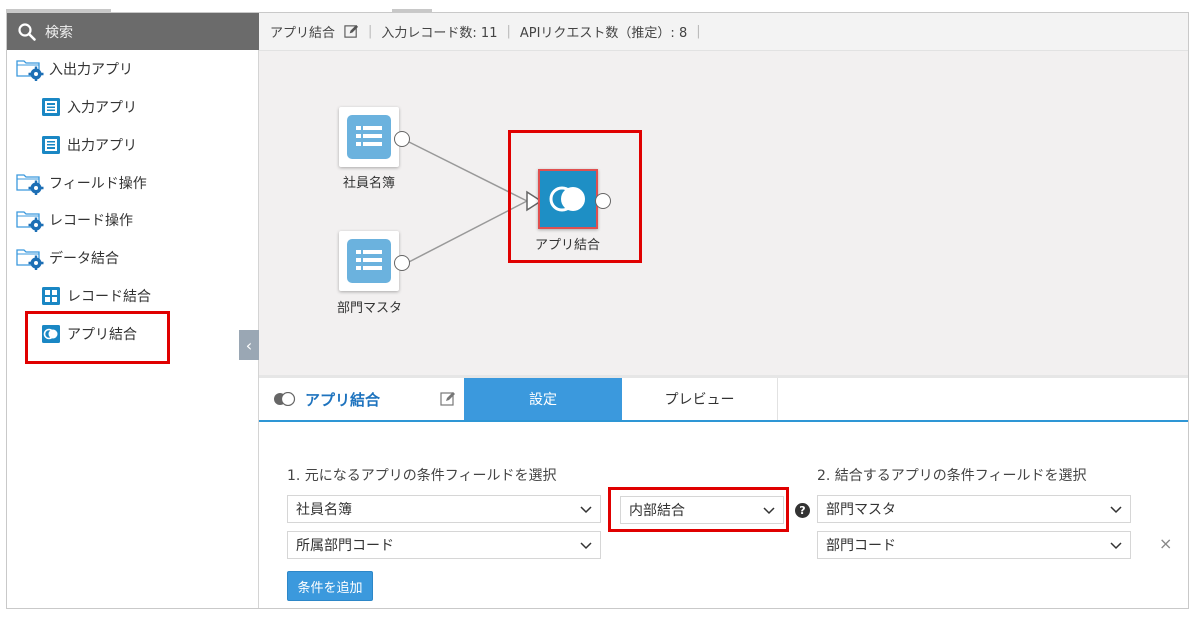 The height and width of the screenshot is (622, 1200). What do you see at coordinates (700, 399) in the screenshot?
I see `tab-preview: プレビュー` at bounding box center [700, 399].